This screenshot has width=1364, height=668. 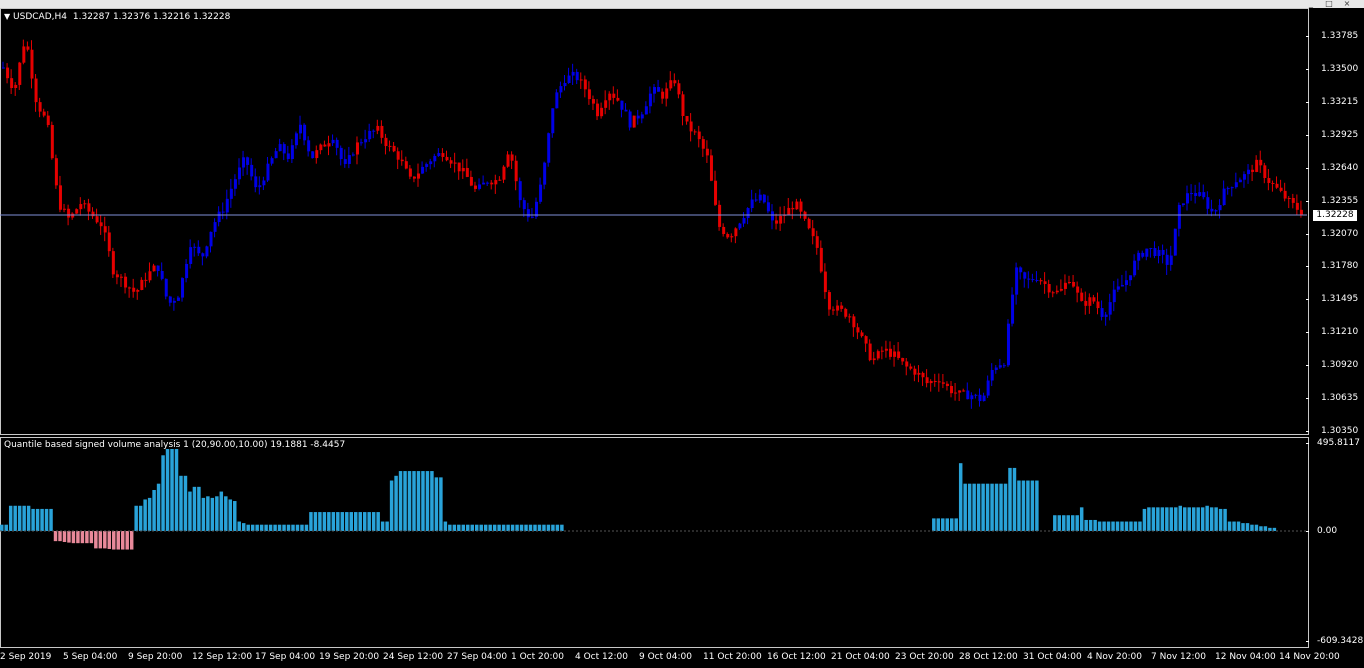 I want to click on indicator-tick-label: 0.00, so click(x=1321, y=531).